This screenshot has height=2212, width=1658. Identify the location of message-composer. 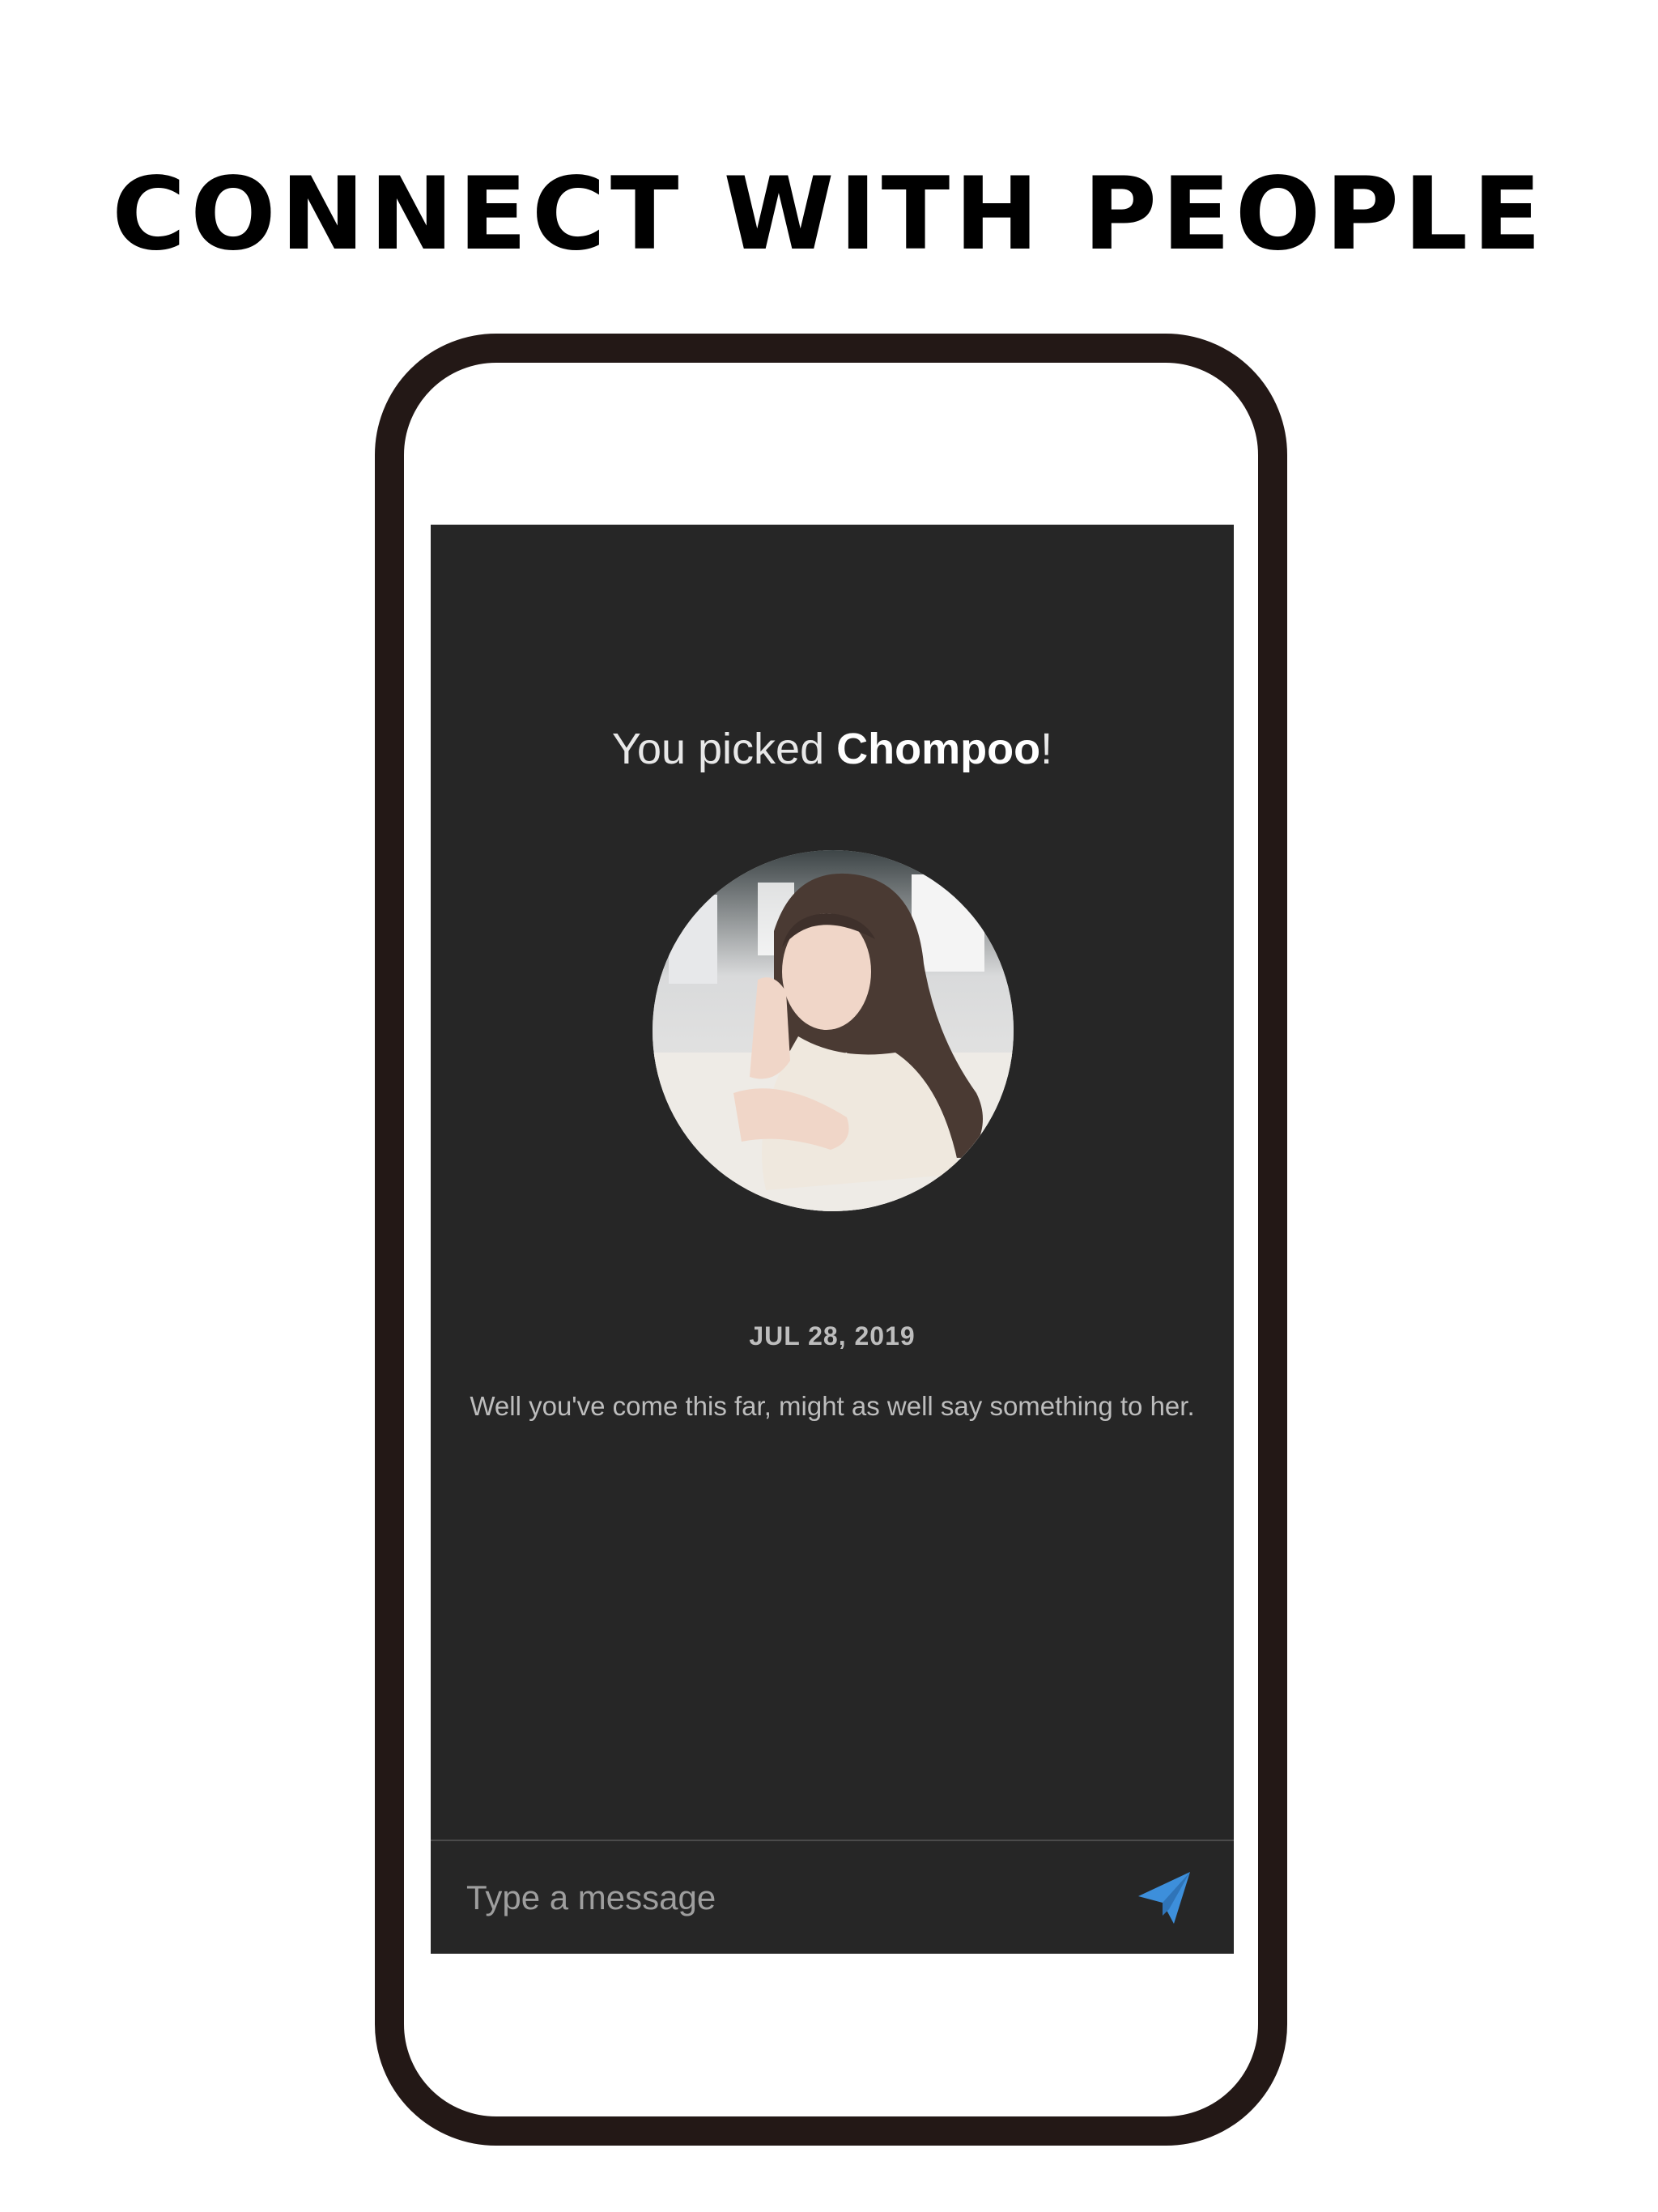
(832, 1897).